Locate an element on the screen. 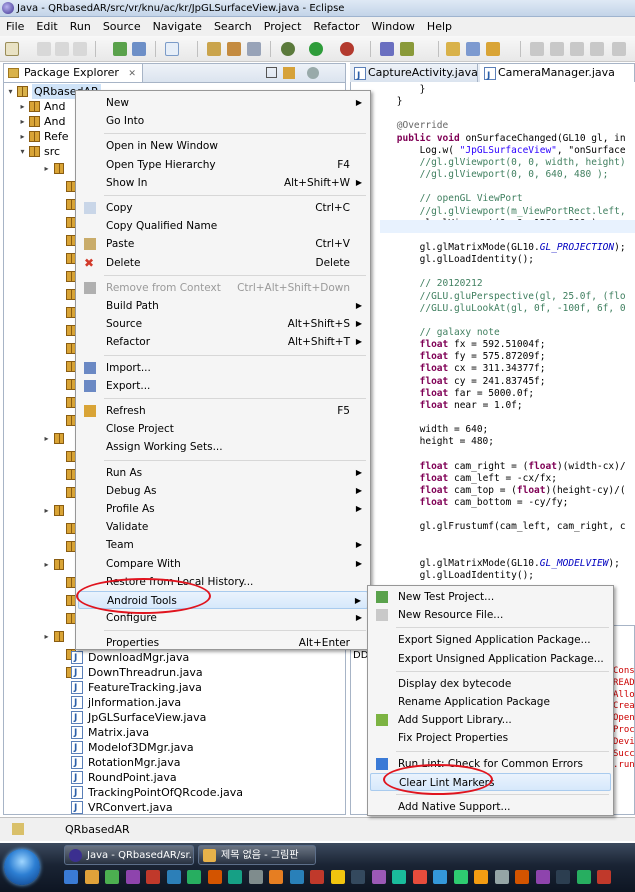 The height and width of the screenshot is (892, 635). menu-file: File is located at coordinates (15, 26).